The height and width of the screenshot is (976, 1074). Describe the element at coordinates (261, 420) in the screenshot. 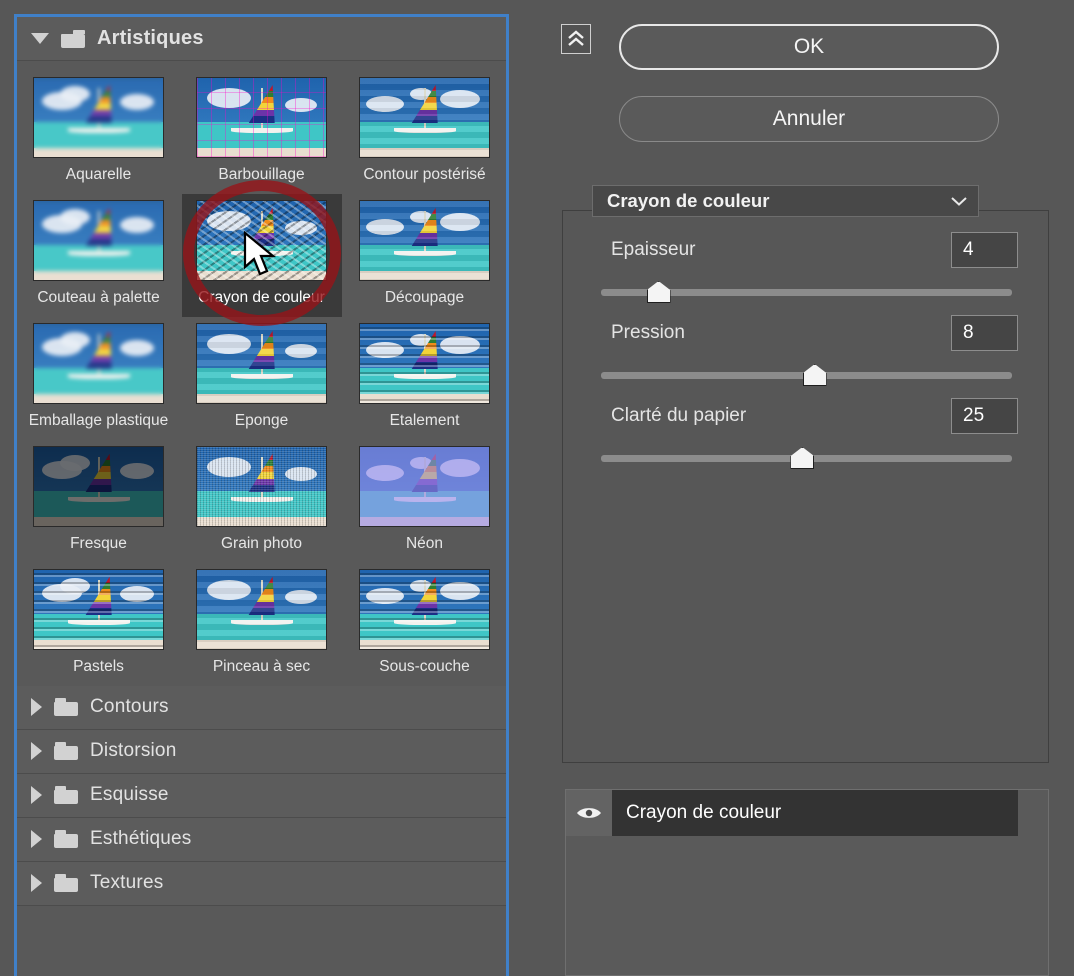

I see `thumbnail-label: Eponge` at that location.